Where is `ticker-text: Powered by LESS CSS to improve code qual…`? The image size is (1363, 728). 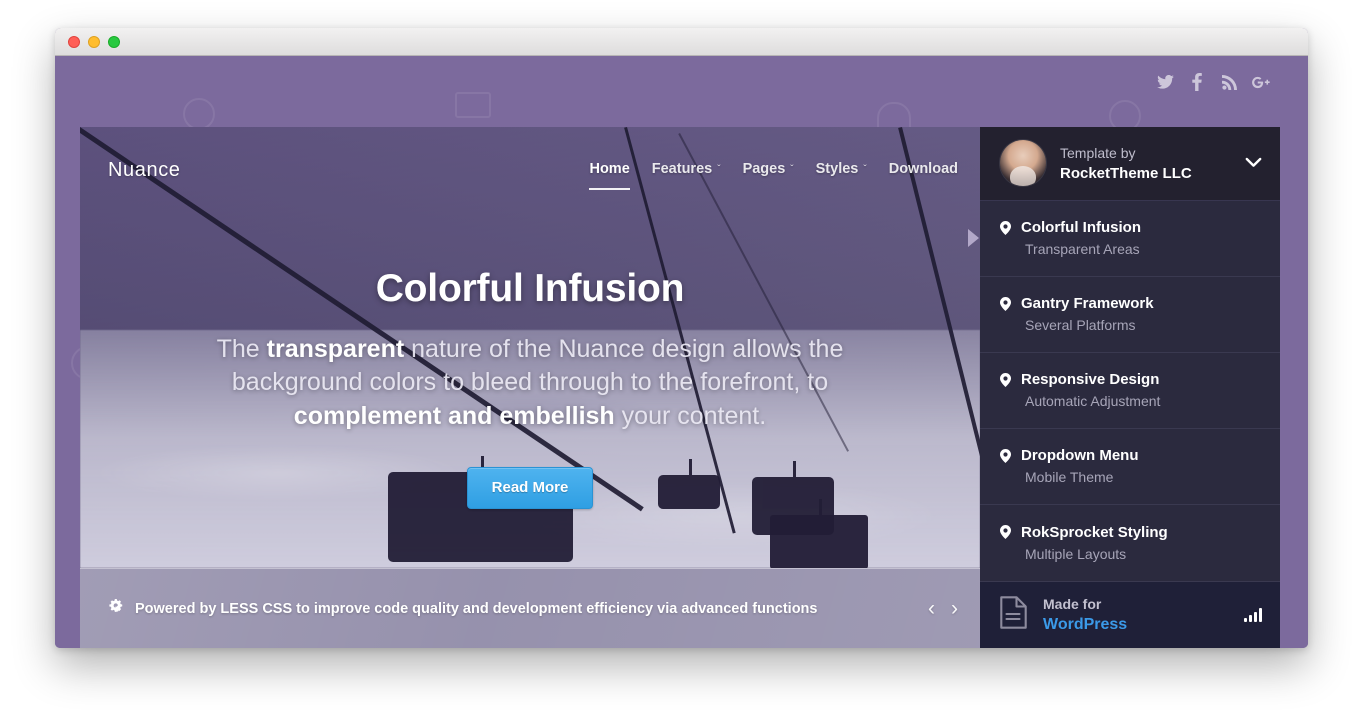
ticker-text: Powered by LESS CSS to improve code qual… is located at coordinates (476, 608).